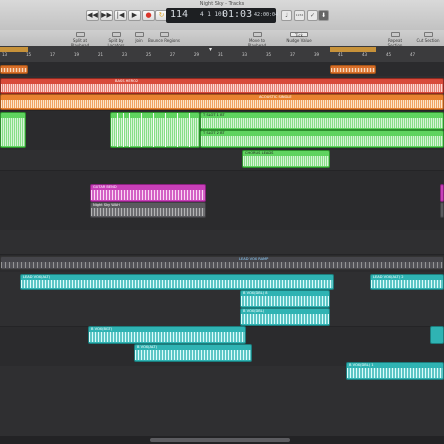 Image resolution: width=444 pixels, height=444 pixels. Describe the element at coordinates (53, 54) in the screenshot. I see `bar-number: 17` at that location.